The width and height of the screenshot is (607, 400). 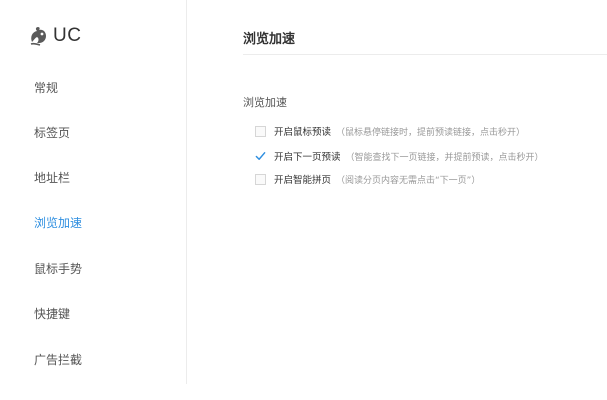 What do you see at coordinates (58, 269) in the screenshot?
I see `sidebar-item-mouse-gestures: 鼠标手势` at bounding box center [58, 269].